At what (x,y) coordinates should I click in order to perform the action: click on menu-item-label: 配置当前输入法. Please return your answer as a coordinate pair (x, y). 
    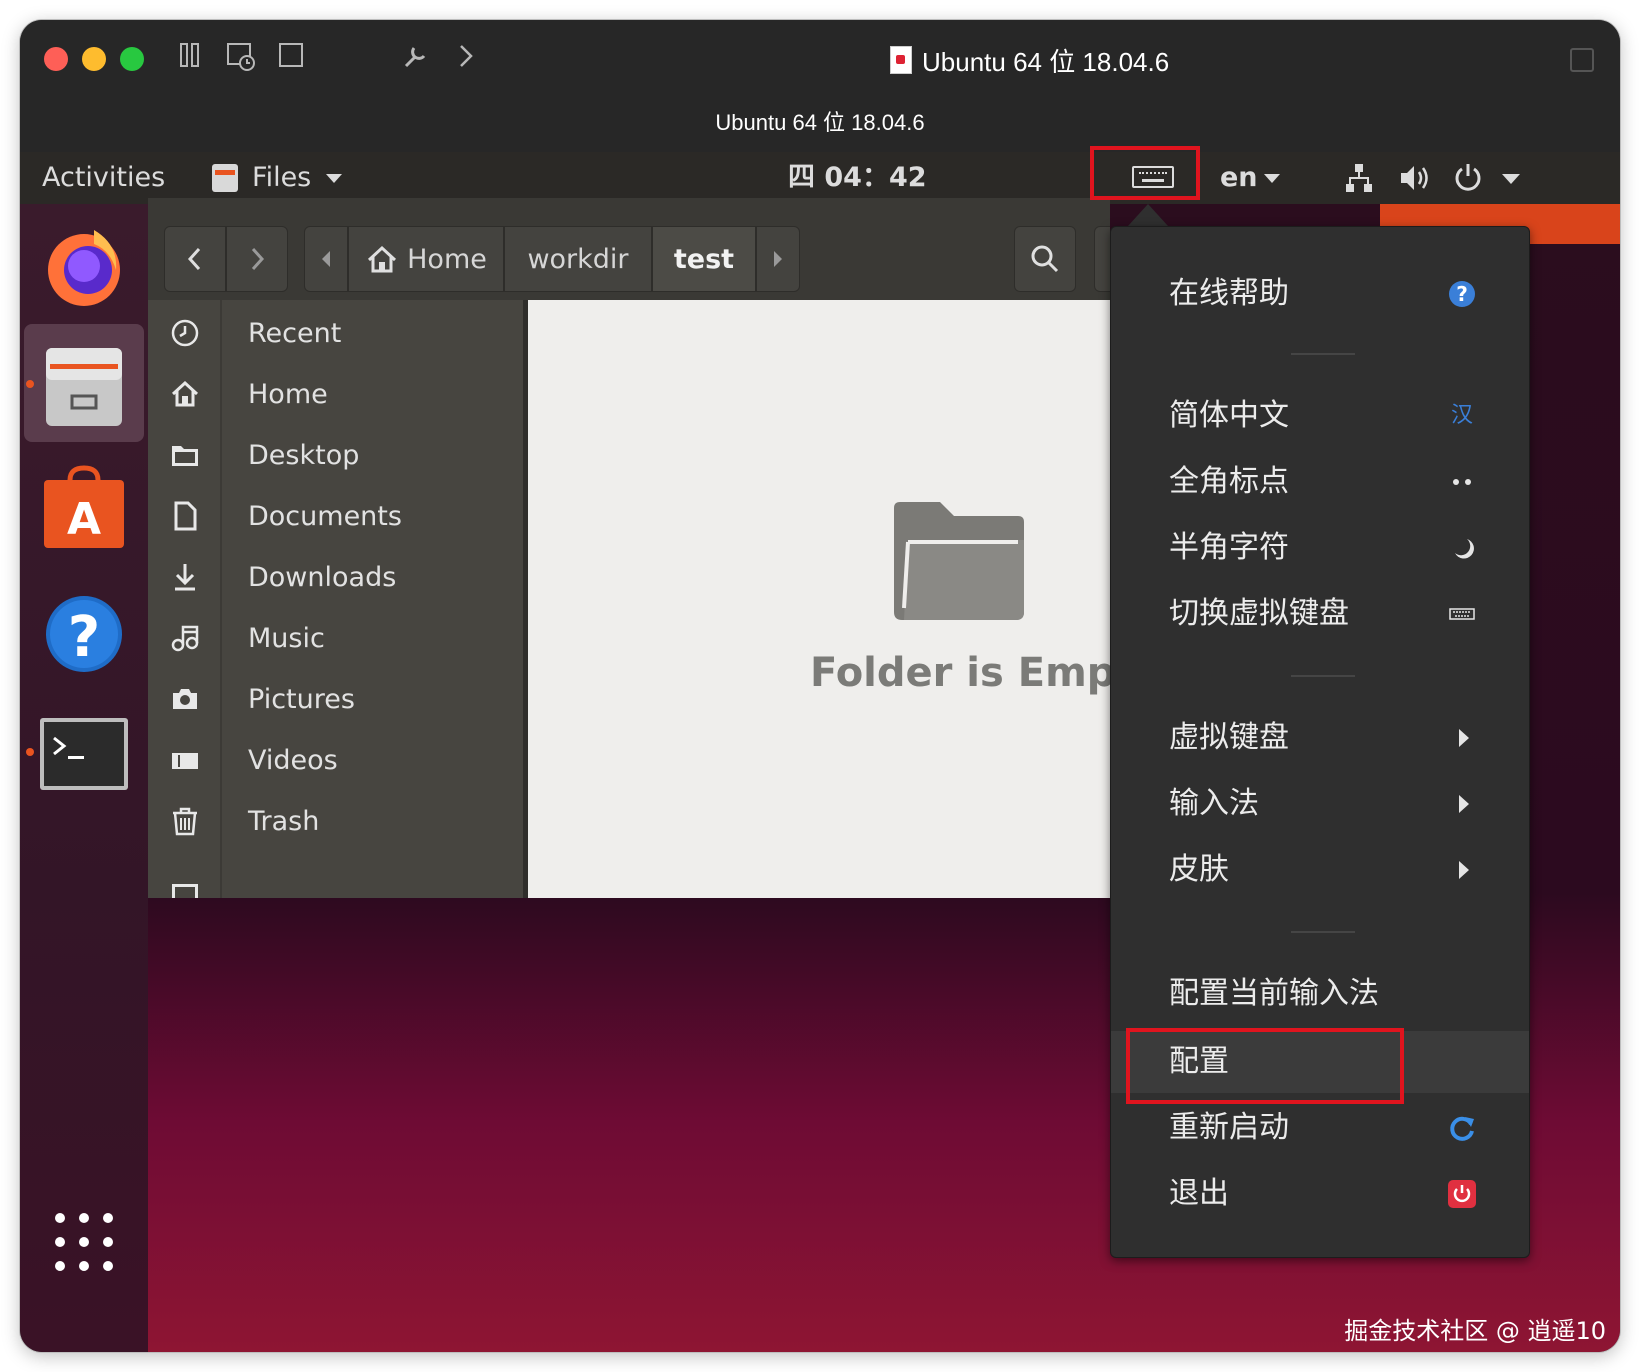
    Looking at the image, I should click on (1274, 993).